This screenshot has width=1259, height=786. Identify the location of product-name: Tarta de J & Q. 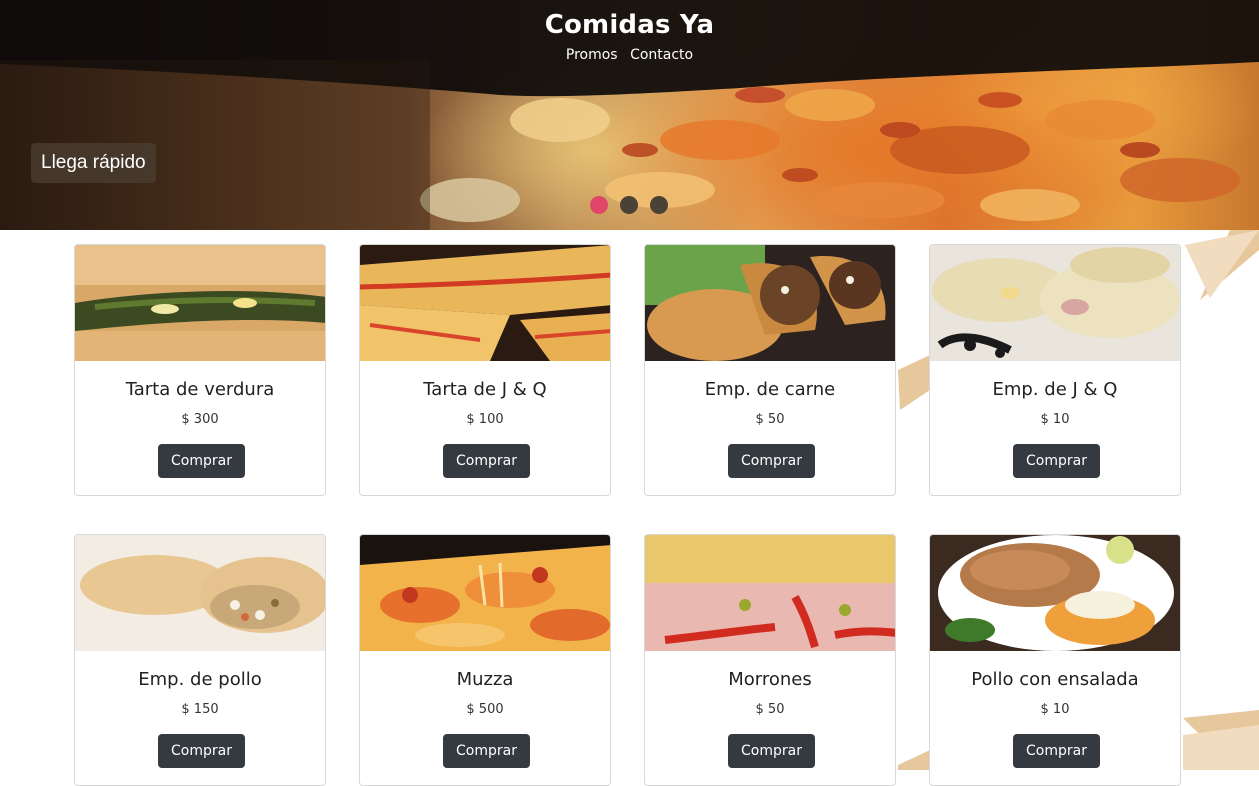
(485, 389).